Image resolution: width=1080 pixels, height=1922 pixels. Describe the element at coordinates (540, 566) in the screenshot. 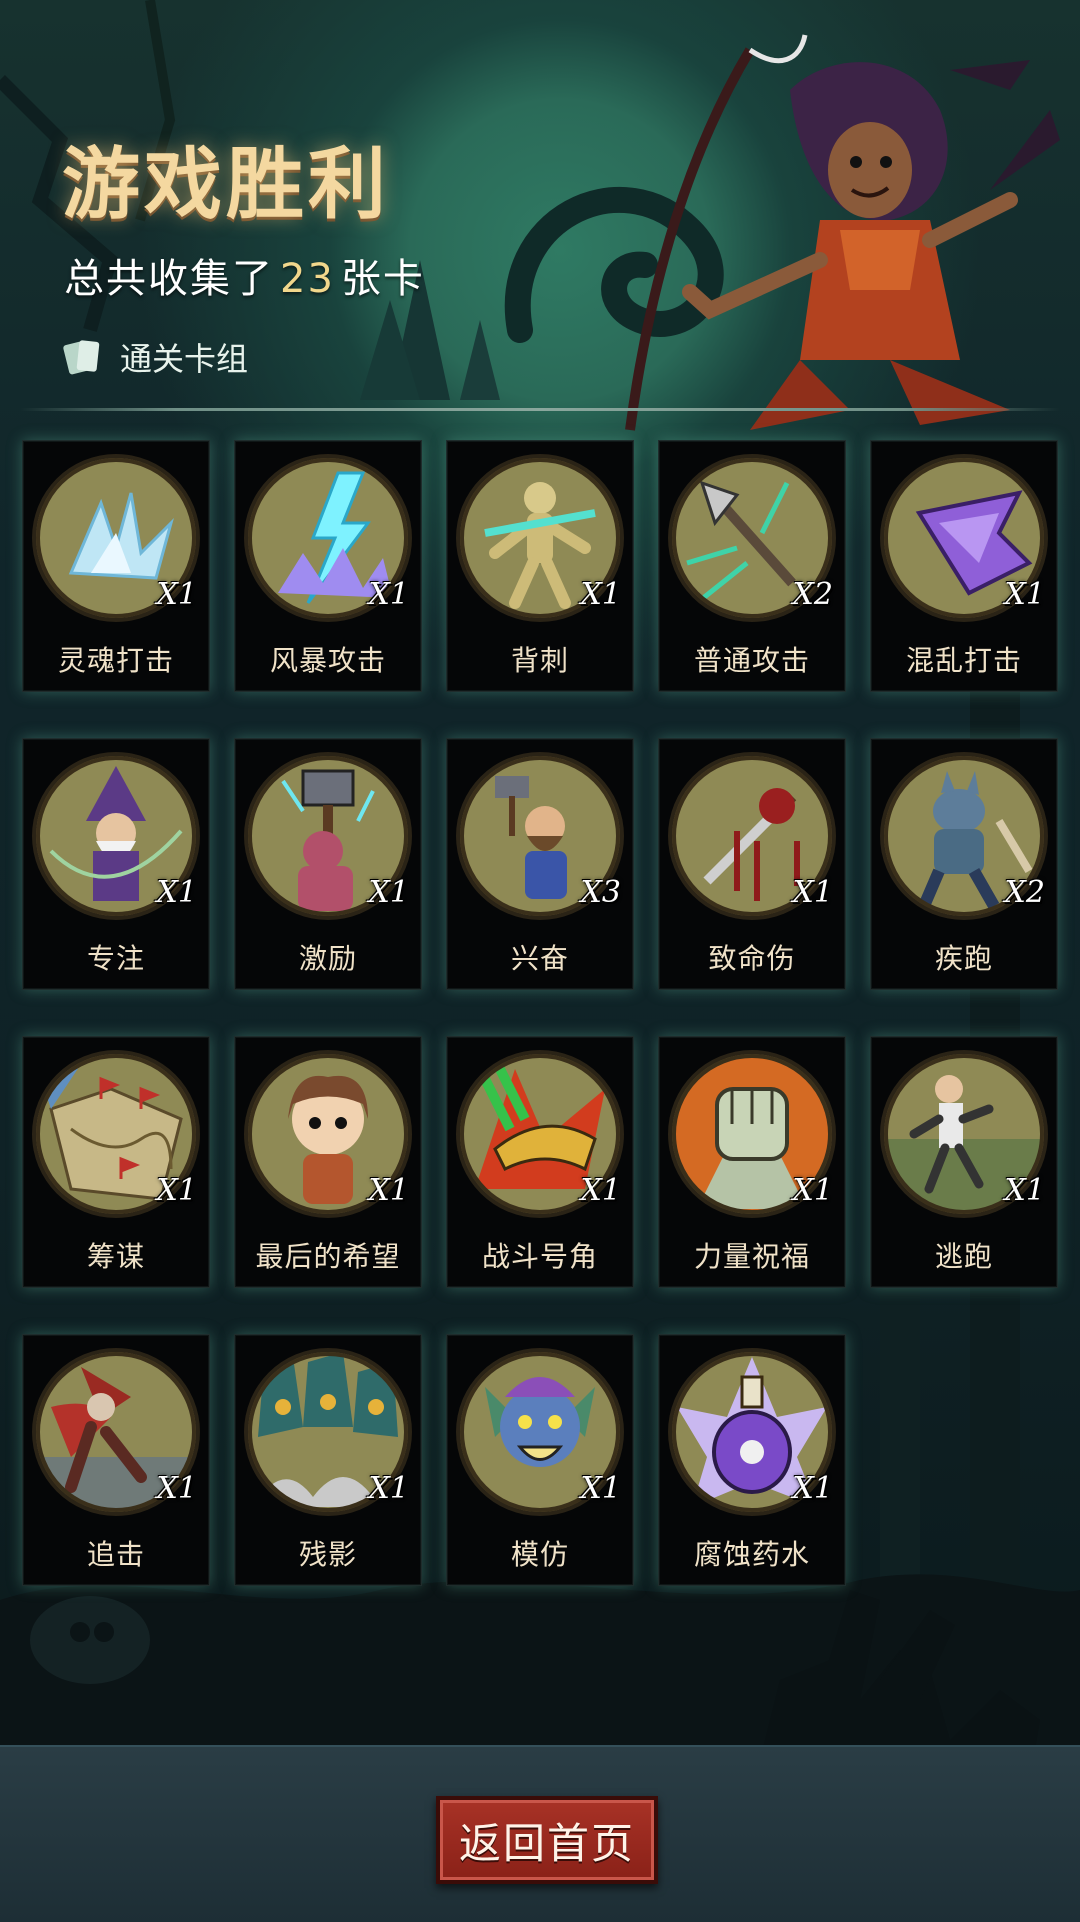

I see `card-mannequin: X1 背刺` at that location.